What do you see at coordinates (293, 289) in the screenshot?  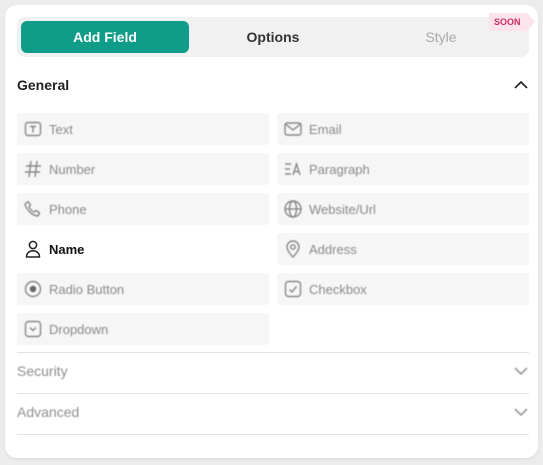 I see `checkbox-icon` at bounding box center [293, 289].